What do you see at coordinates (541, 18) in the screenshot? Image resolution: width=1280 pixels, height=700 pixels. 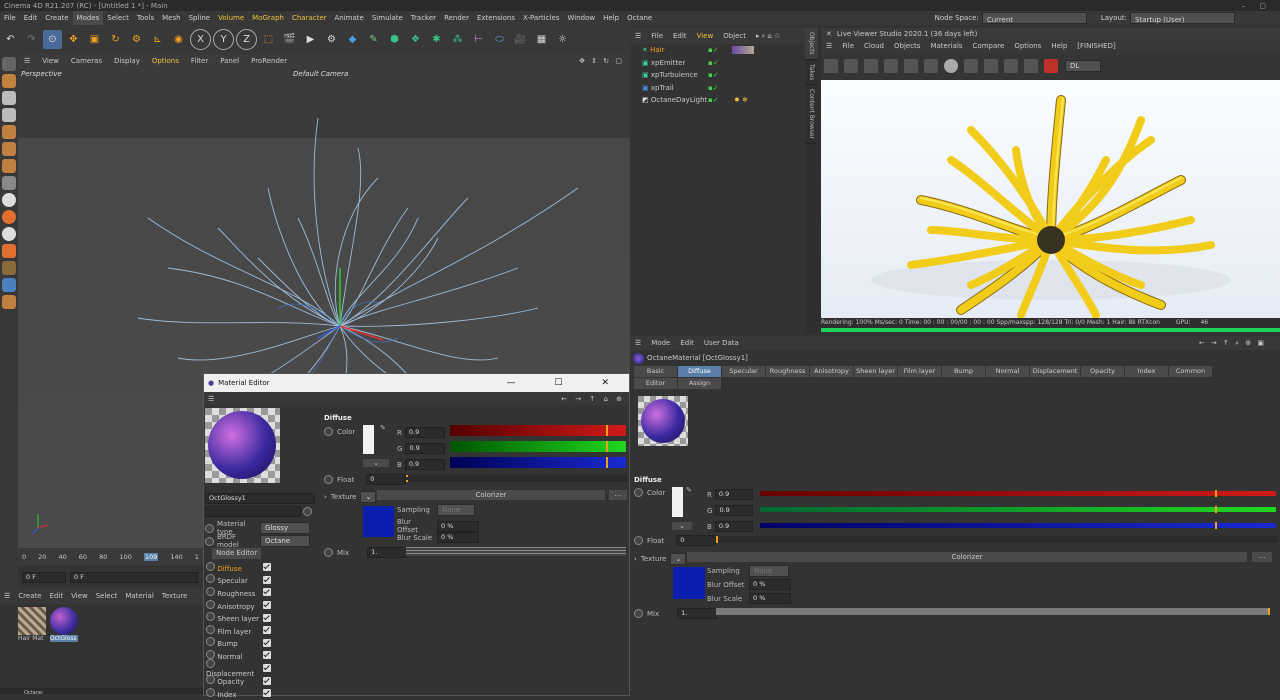 I see `menu-x-particles: X-Particles` at bounding box center [541, 18].